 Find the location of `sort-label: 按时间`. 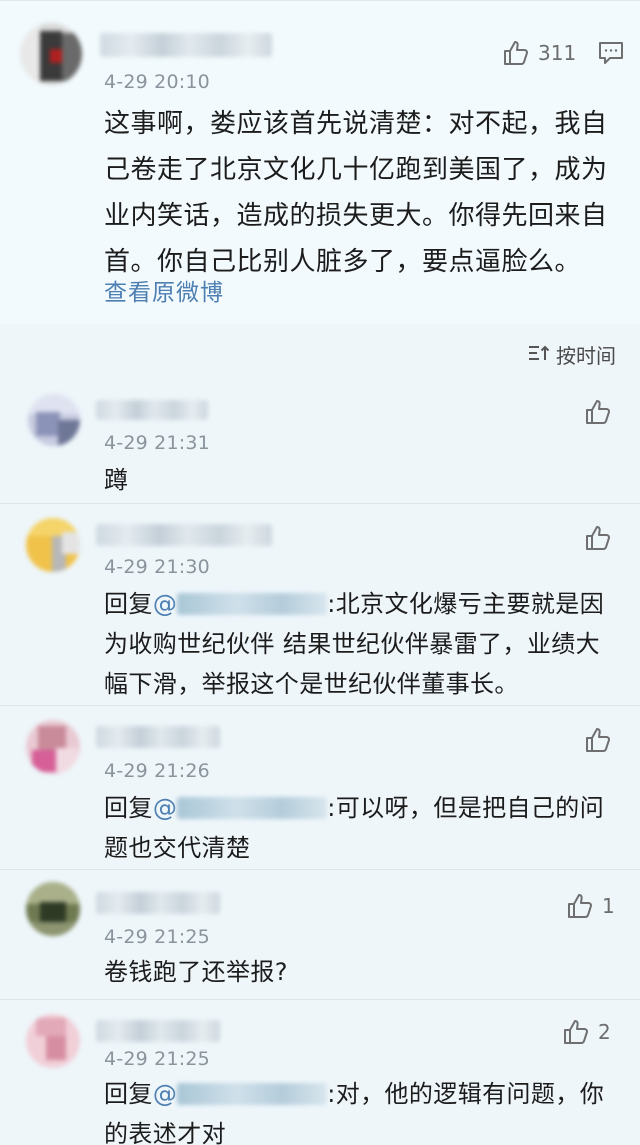

sort-label: 按时间 is located at coordinates (586, 356).